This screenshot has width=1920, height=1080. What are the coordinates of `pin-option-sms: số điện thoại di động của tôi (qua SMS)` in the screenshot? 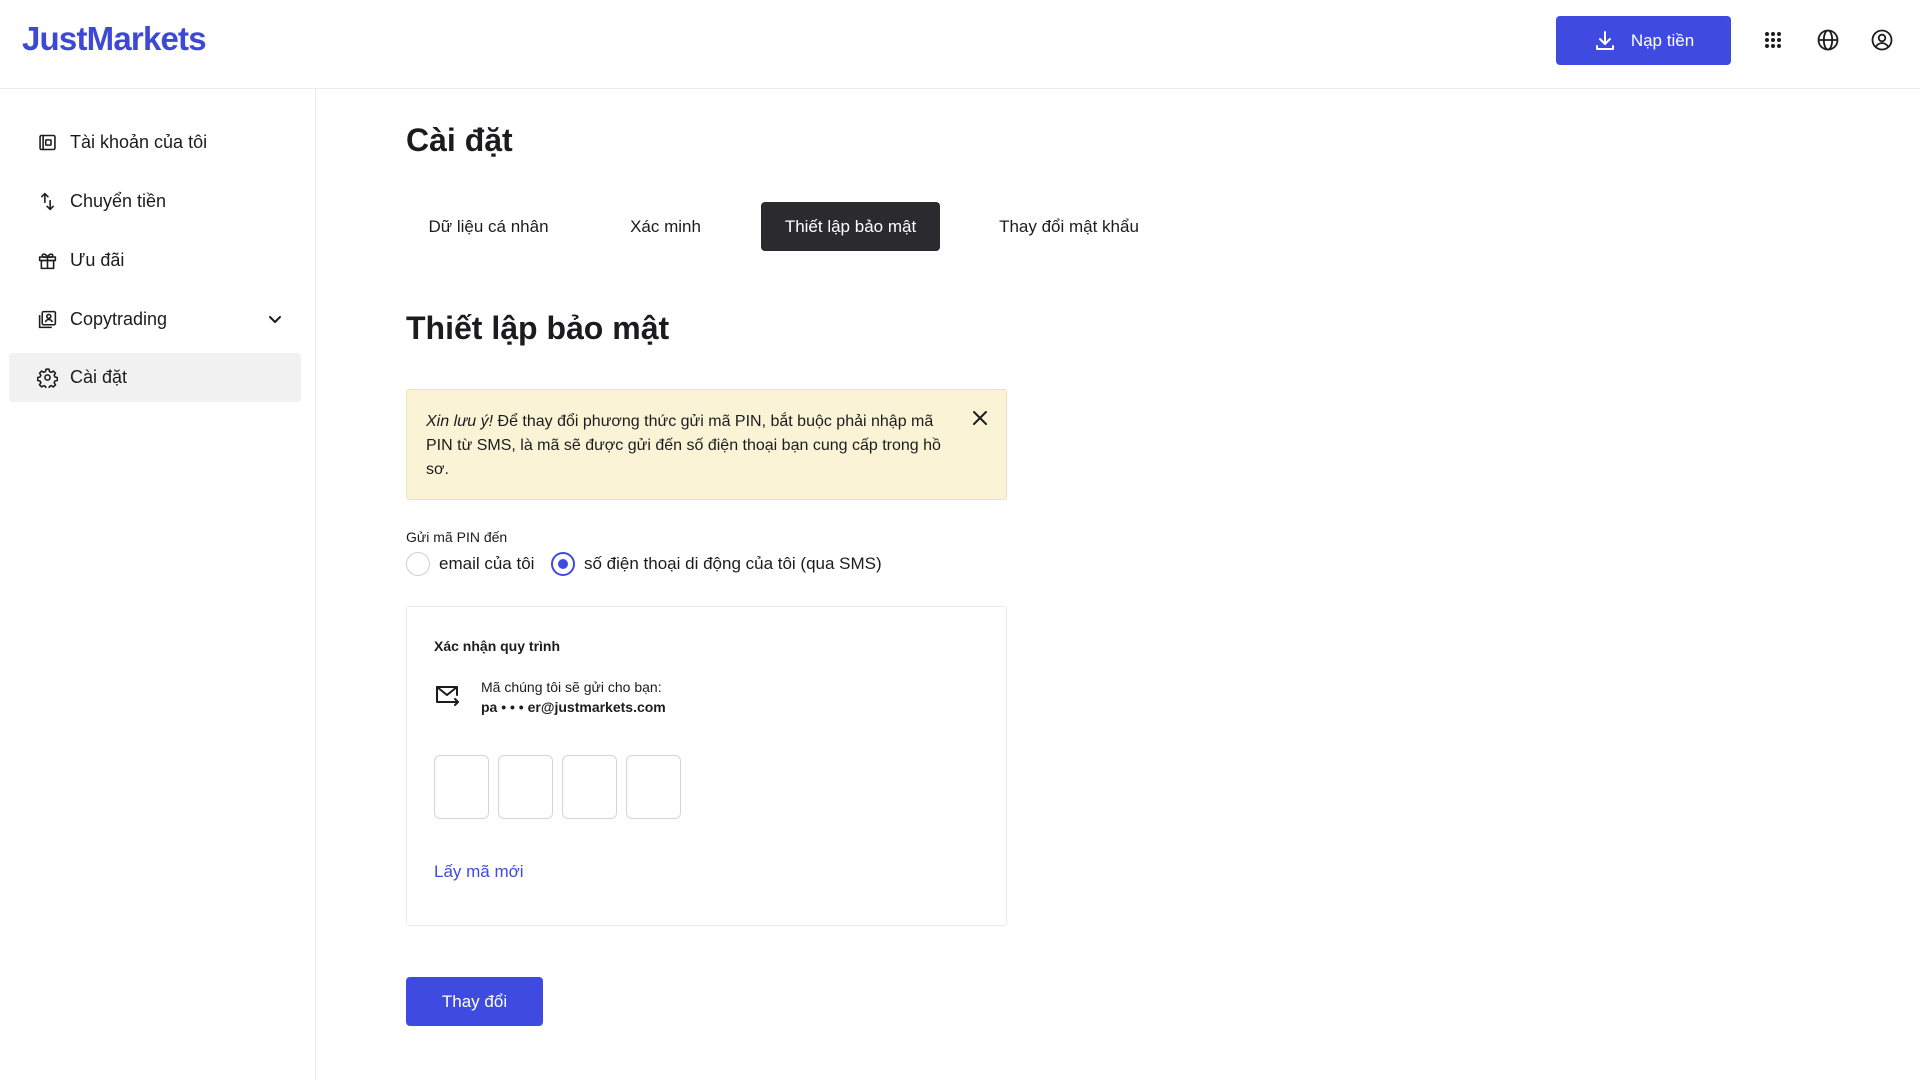 It's located at (716, 564).